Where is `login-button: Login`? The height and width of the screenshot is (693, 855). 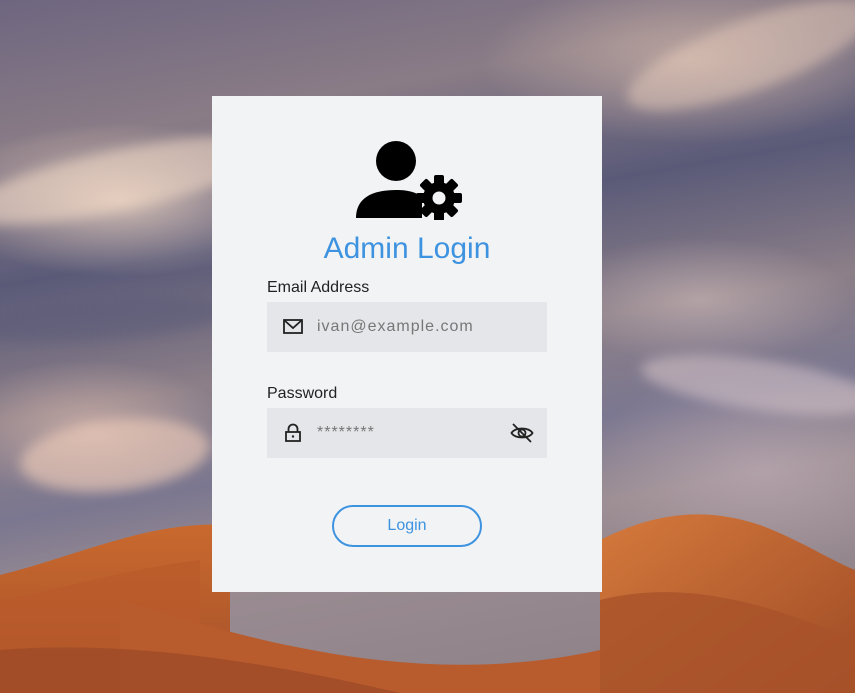 login-button: Login is located at coordinates (407, 526).